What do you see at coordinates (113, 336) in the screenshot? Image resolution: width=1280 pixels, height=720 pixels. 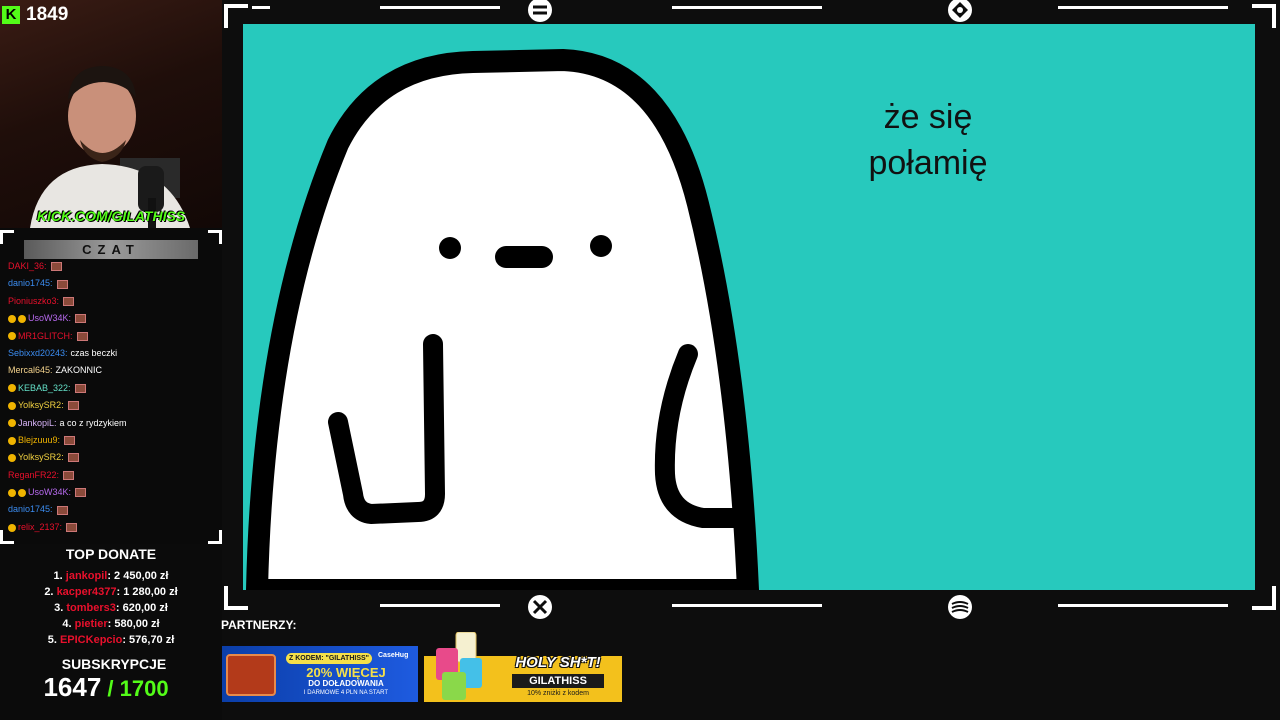 I see `chat-message: MR1GLITCH:` at bounding box center [113, 336].